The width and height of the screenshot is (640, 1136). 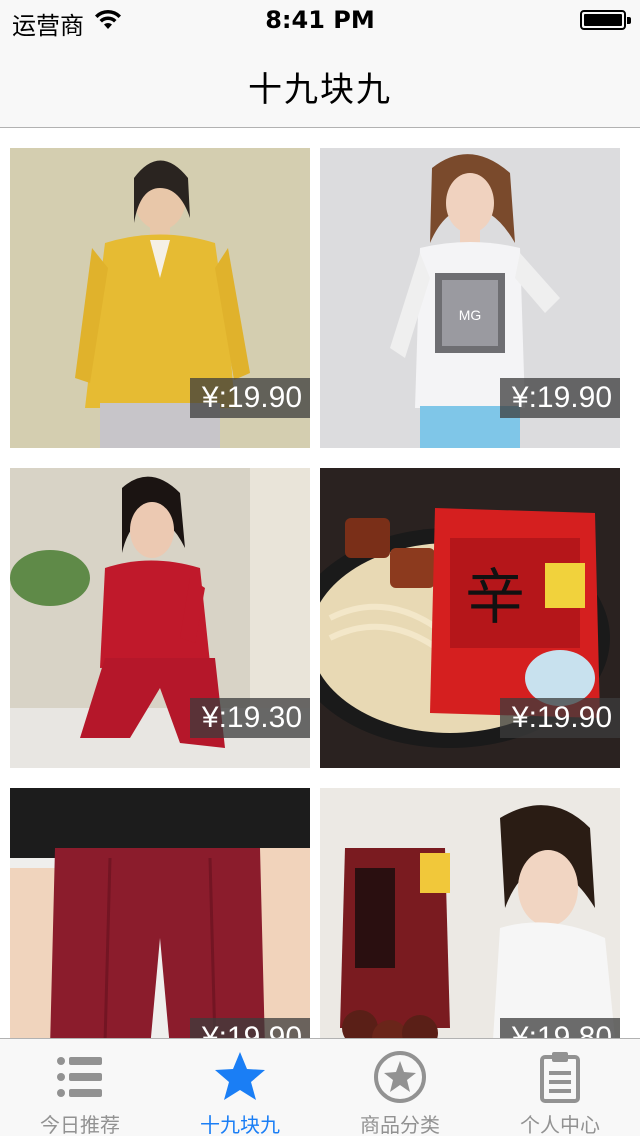 I want to click on tab-today-recommend: 今日推荐, so click(x=80, y=1087).